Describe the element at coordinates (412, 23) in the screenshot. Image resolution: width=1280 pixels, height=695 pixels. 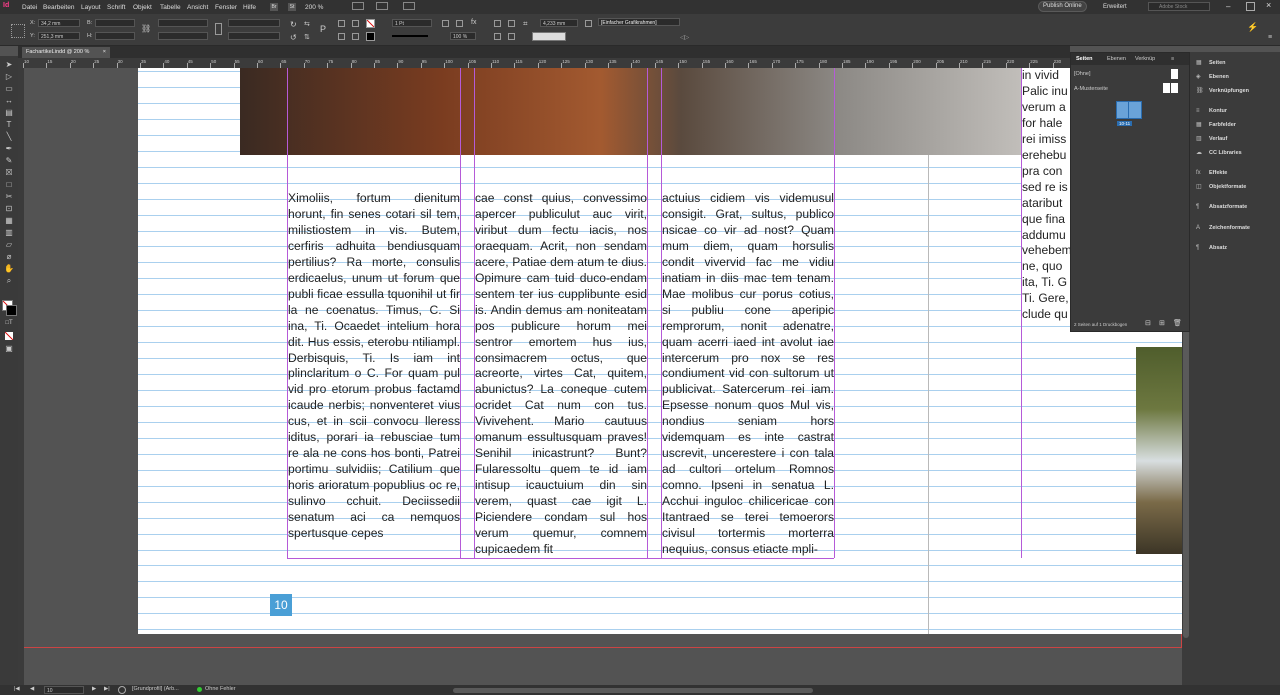
I see `stroke-weight-field: 1 Pt` at that location.